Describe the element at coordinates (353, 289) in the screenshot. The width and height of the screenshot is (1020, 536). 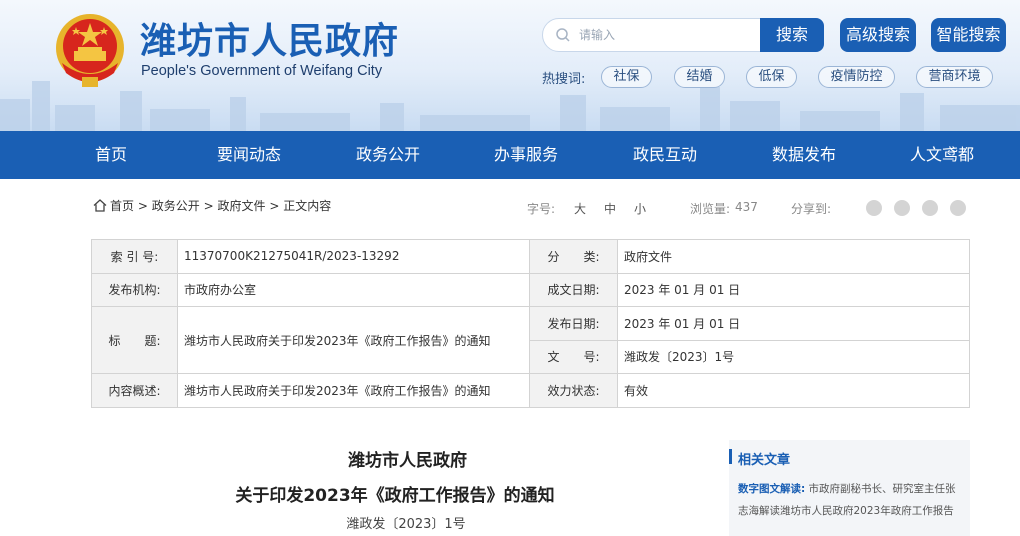
I see `issuer-value: 市政府办公室` at that location.